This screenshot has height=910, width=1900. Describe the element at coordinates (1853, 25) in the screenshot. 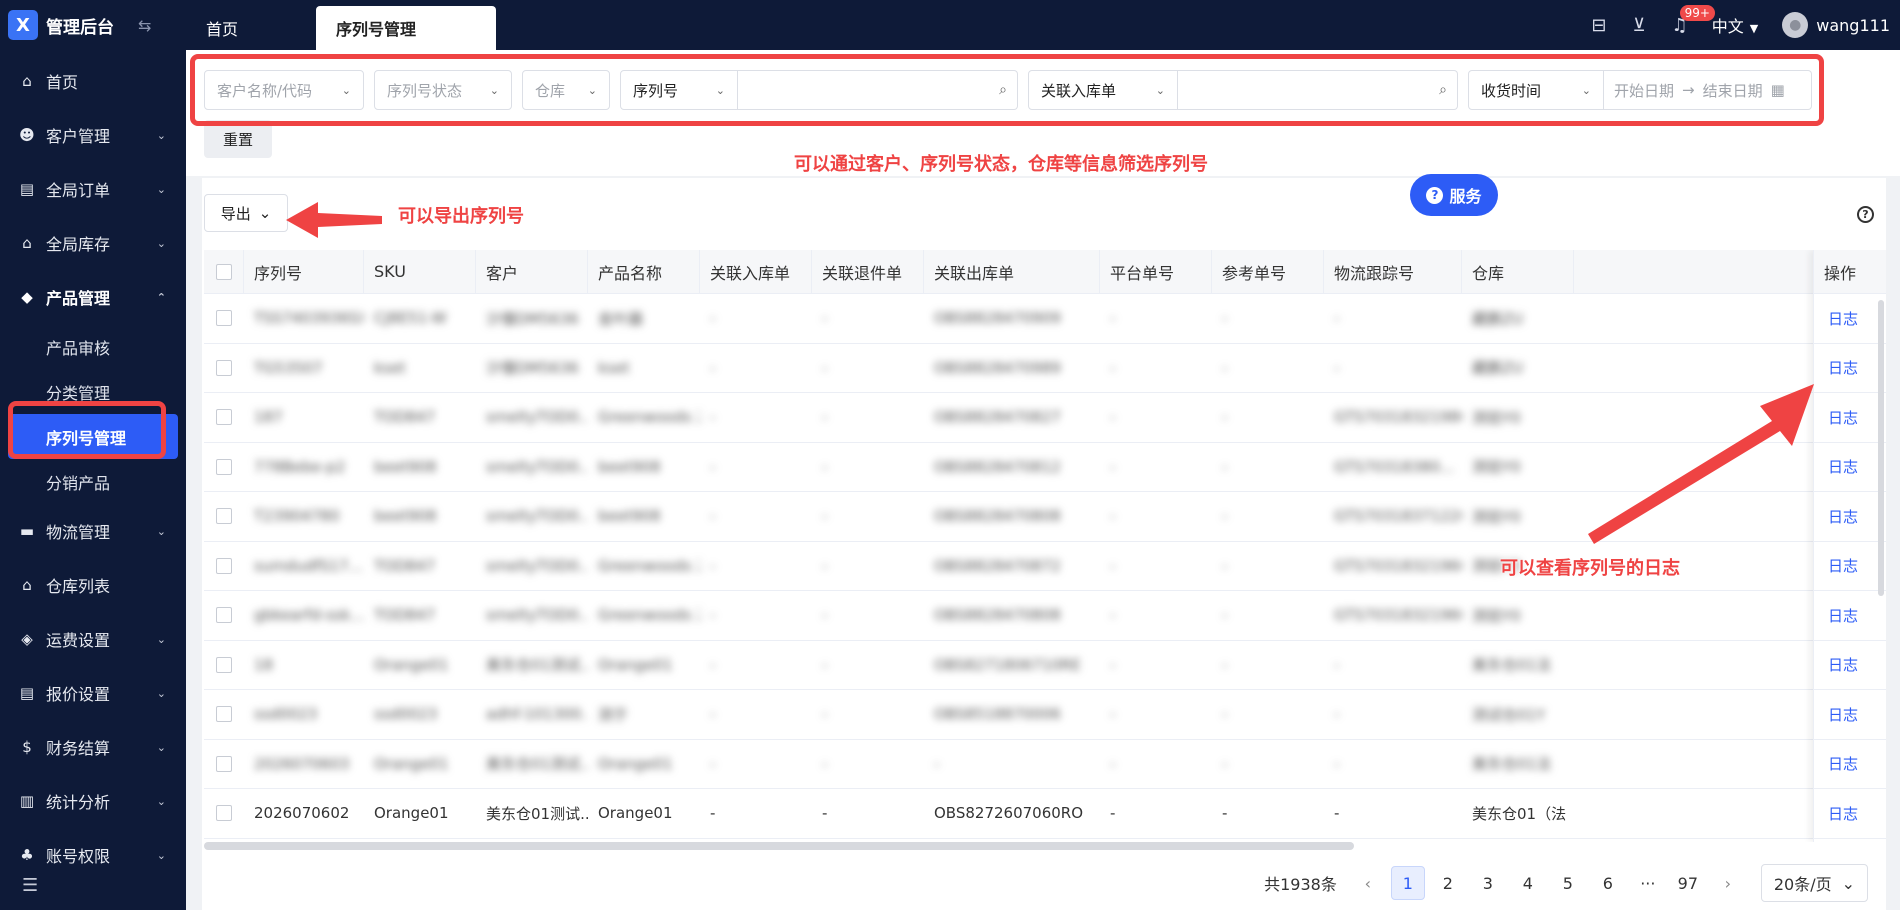

I see `username: wang111` at that location.